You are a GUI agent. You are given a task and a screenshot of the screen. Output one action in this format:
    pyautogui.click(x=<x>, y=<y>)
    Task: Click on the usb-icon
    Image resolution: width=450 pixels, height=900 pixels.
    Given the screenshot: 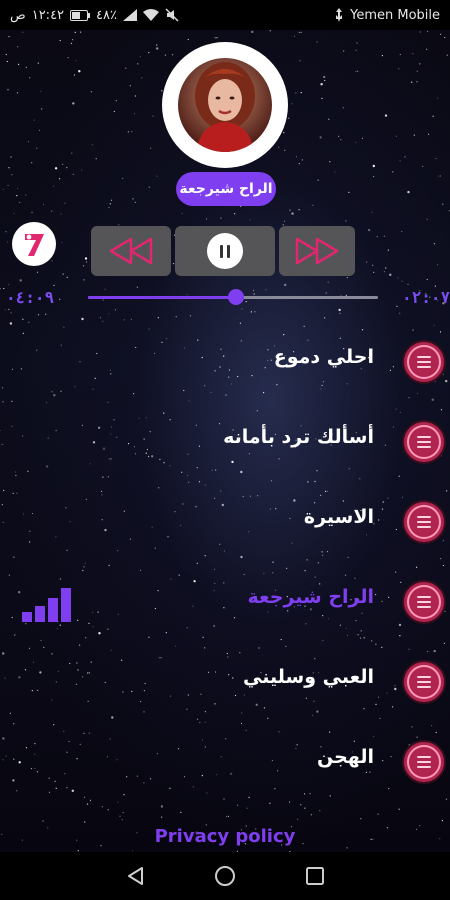 What is the action you would take?
    pyautogui.click(x=339, y=15)
    